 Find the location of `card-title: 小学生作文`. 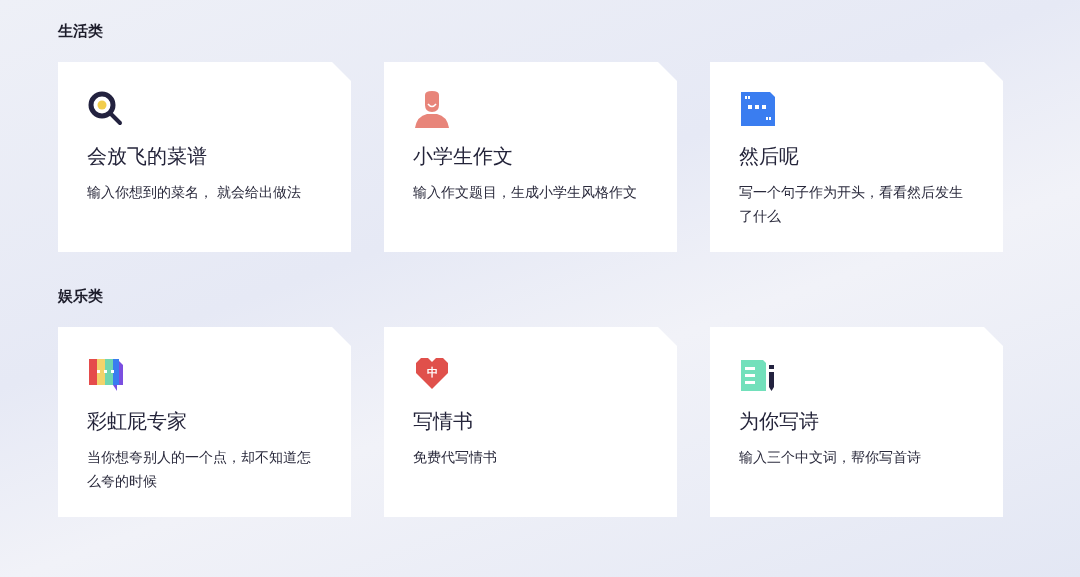

card-title: 小学生作文 is located at coordinates (463, 156).